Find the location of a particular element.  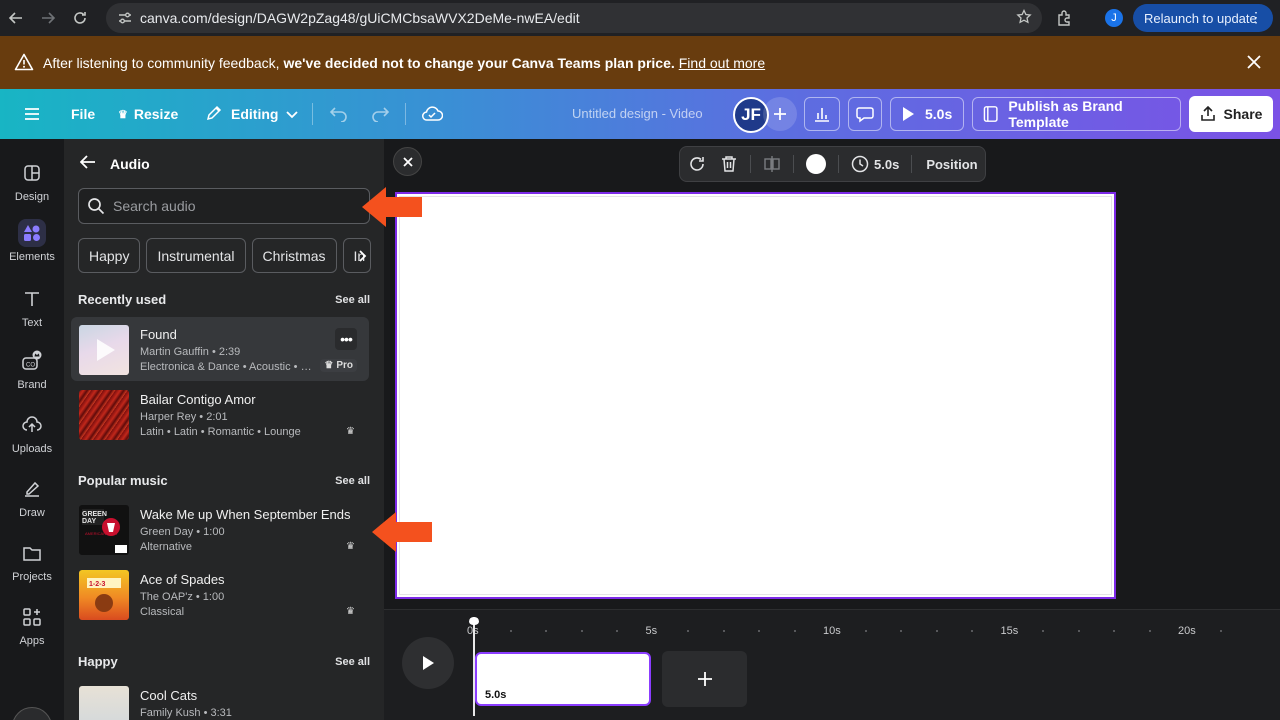

more-options-icon: ••• is located at coordinates (346, 339).